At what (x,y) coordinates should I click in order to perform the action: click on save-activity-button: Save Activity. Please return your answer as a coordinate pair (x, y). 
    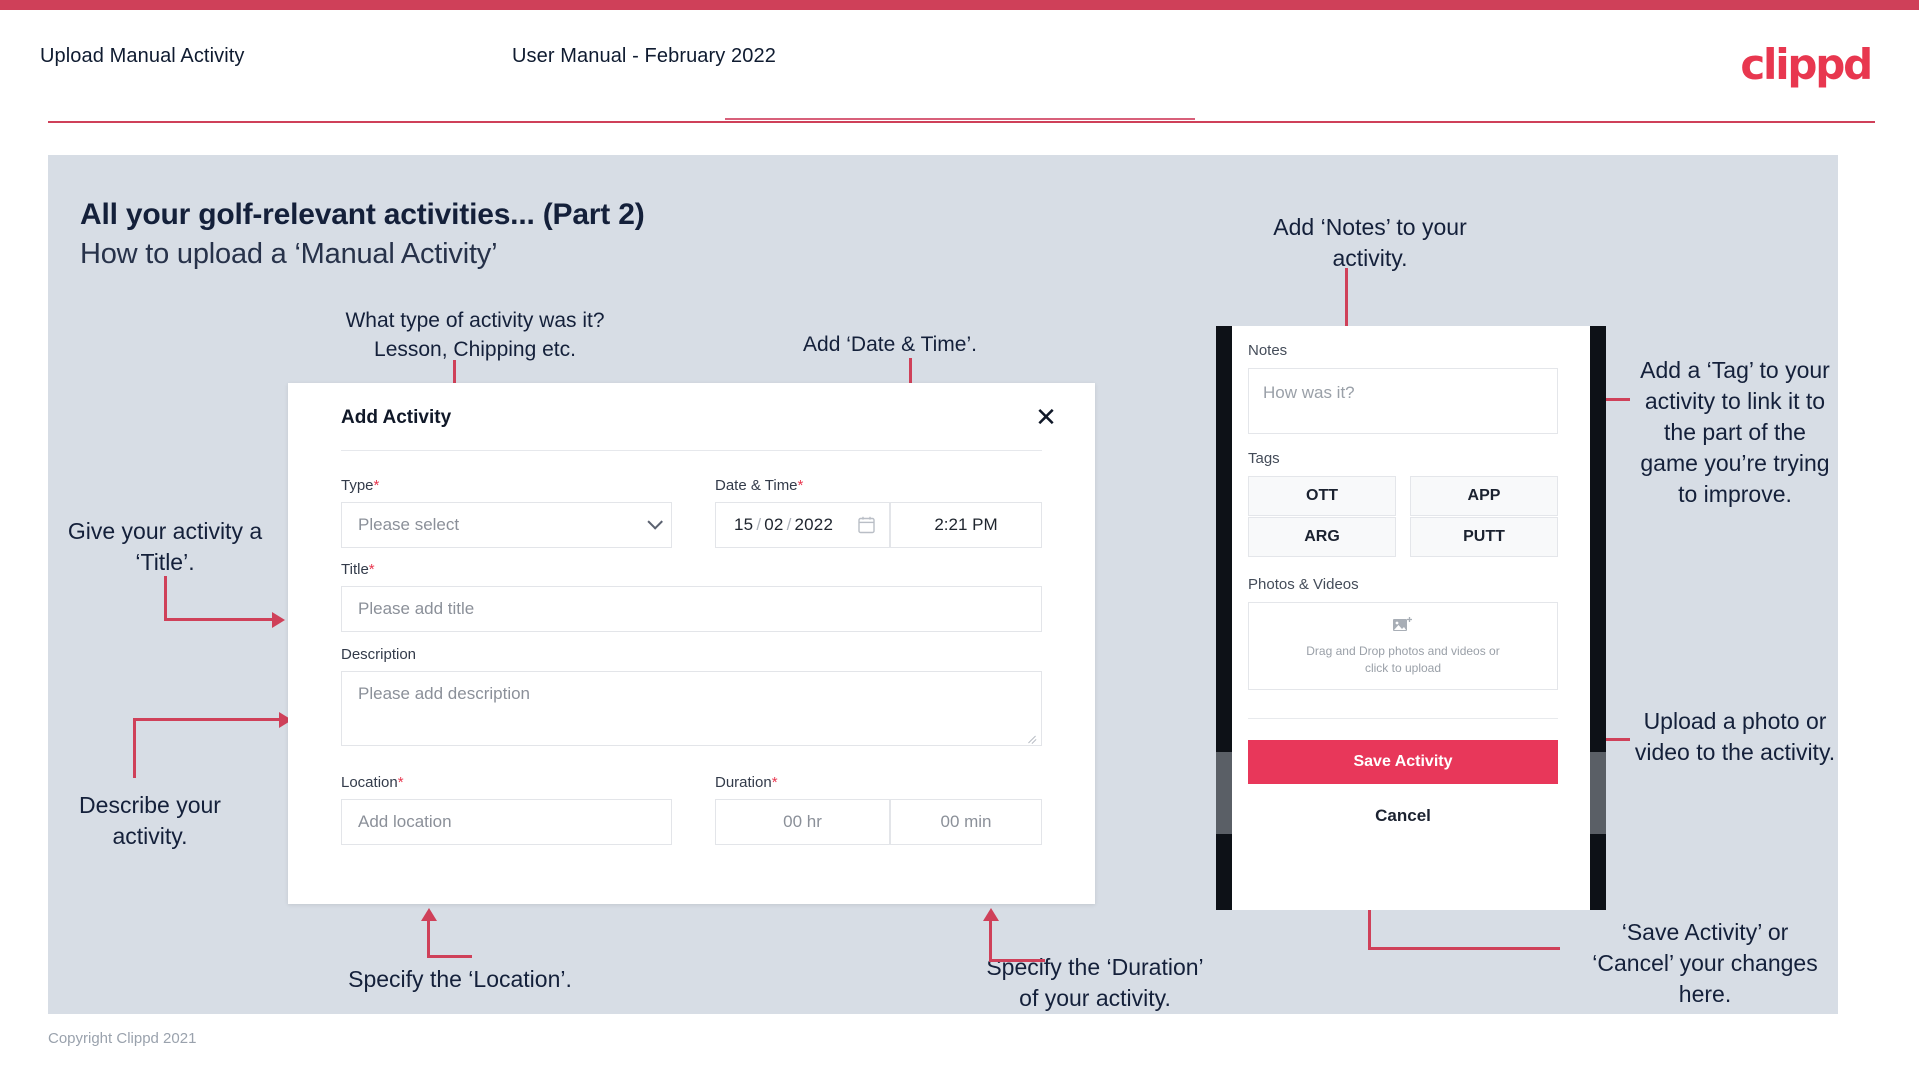
    Looking at the image, I should click on (1403, 762).